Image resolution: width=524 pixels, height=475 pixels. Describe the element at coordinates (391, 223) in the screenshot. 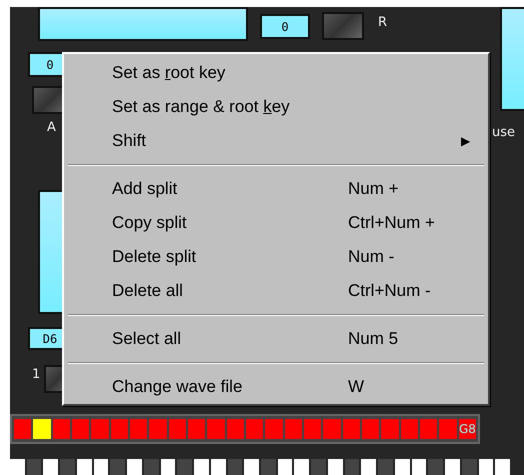

I see `shortcut-label: Ctrl+Num +` at that location.